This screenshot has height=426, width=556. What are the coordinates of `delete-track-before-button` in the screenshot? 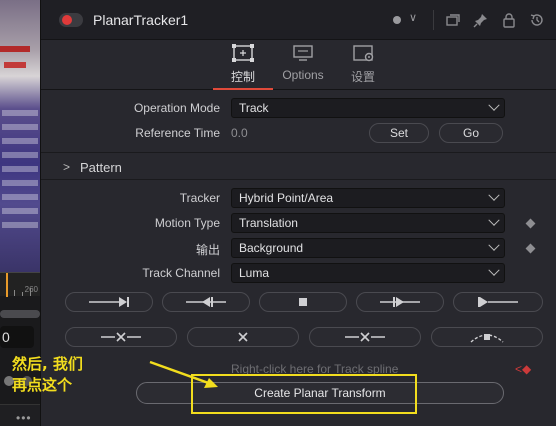 It's located at (121, 337).